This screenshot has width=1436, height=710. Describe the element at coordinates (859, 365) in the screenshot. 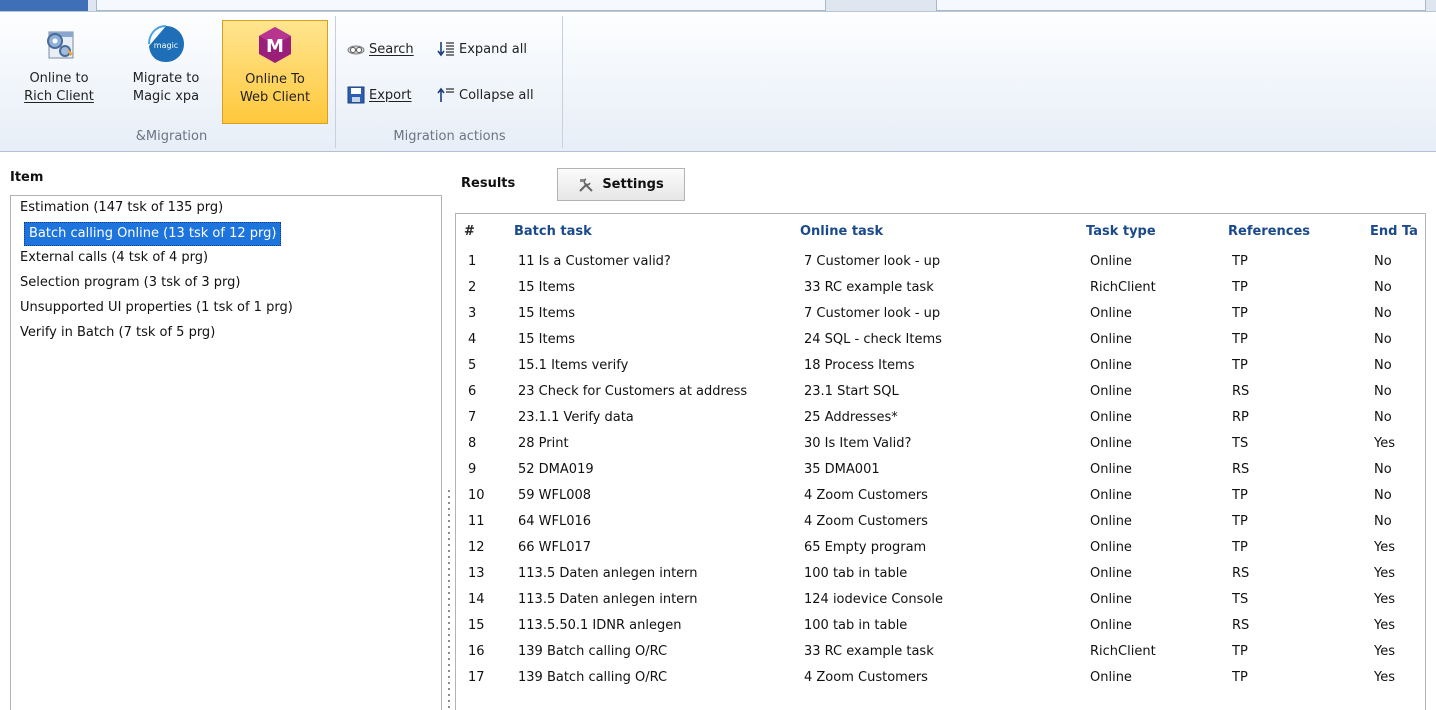

I see `table-cell: 18 Process Items` at that location.